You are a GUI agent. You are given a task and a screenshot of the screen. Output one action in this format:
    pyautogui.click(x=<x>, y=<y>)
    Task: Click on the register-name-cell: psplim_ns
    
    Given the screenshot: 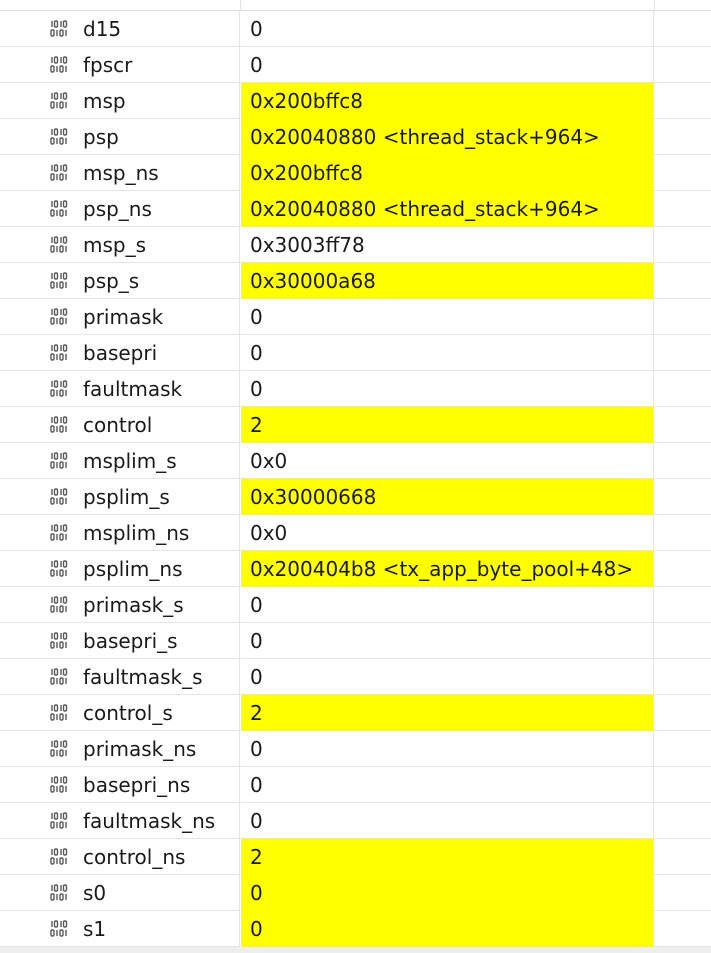 What is the action you would take?
    pyautogui.click(x=120, y=569)
    